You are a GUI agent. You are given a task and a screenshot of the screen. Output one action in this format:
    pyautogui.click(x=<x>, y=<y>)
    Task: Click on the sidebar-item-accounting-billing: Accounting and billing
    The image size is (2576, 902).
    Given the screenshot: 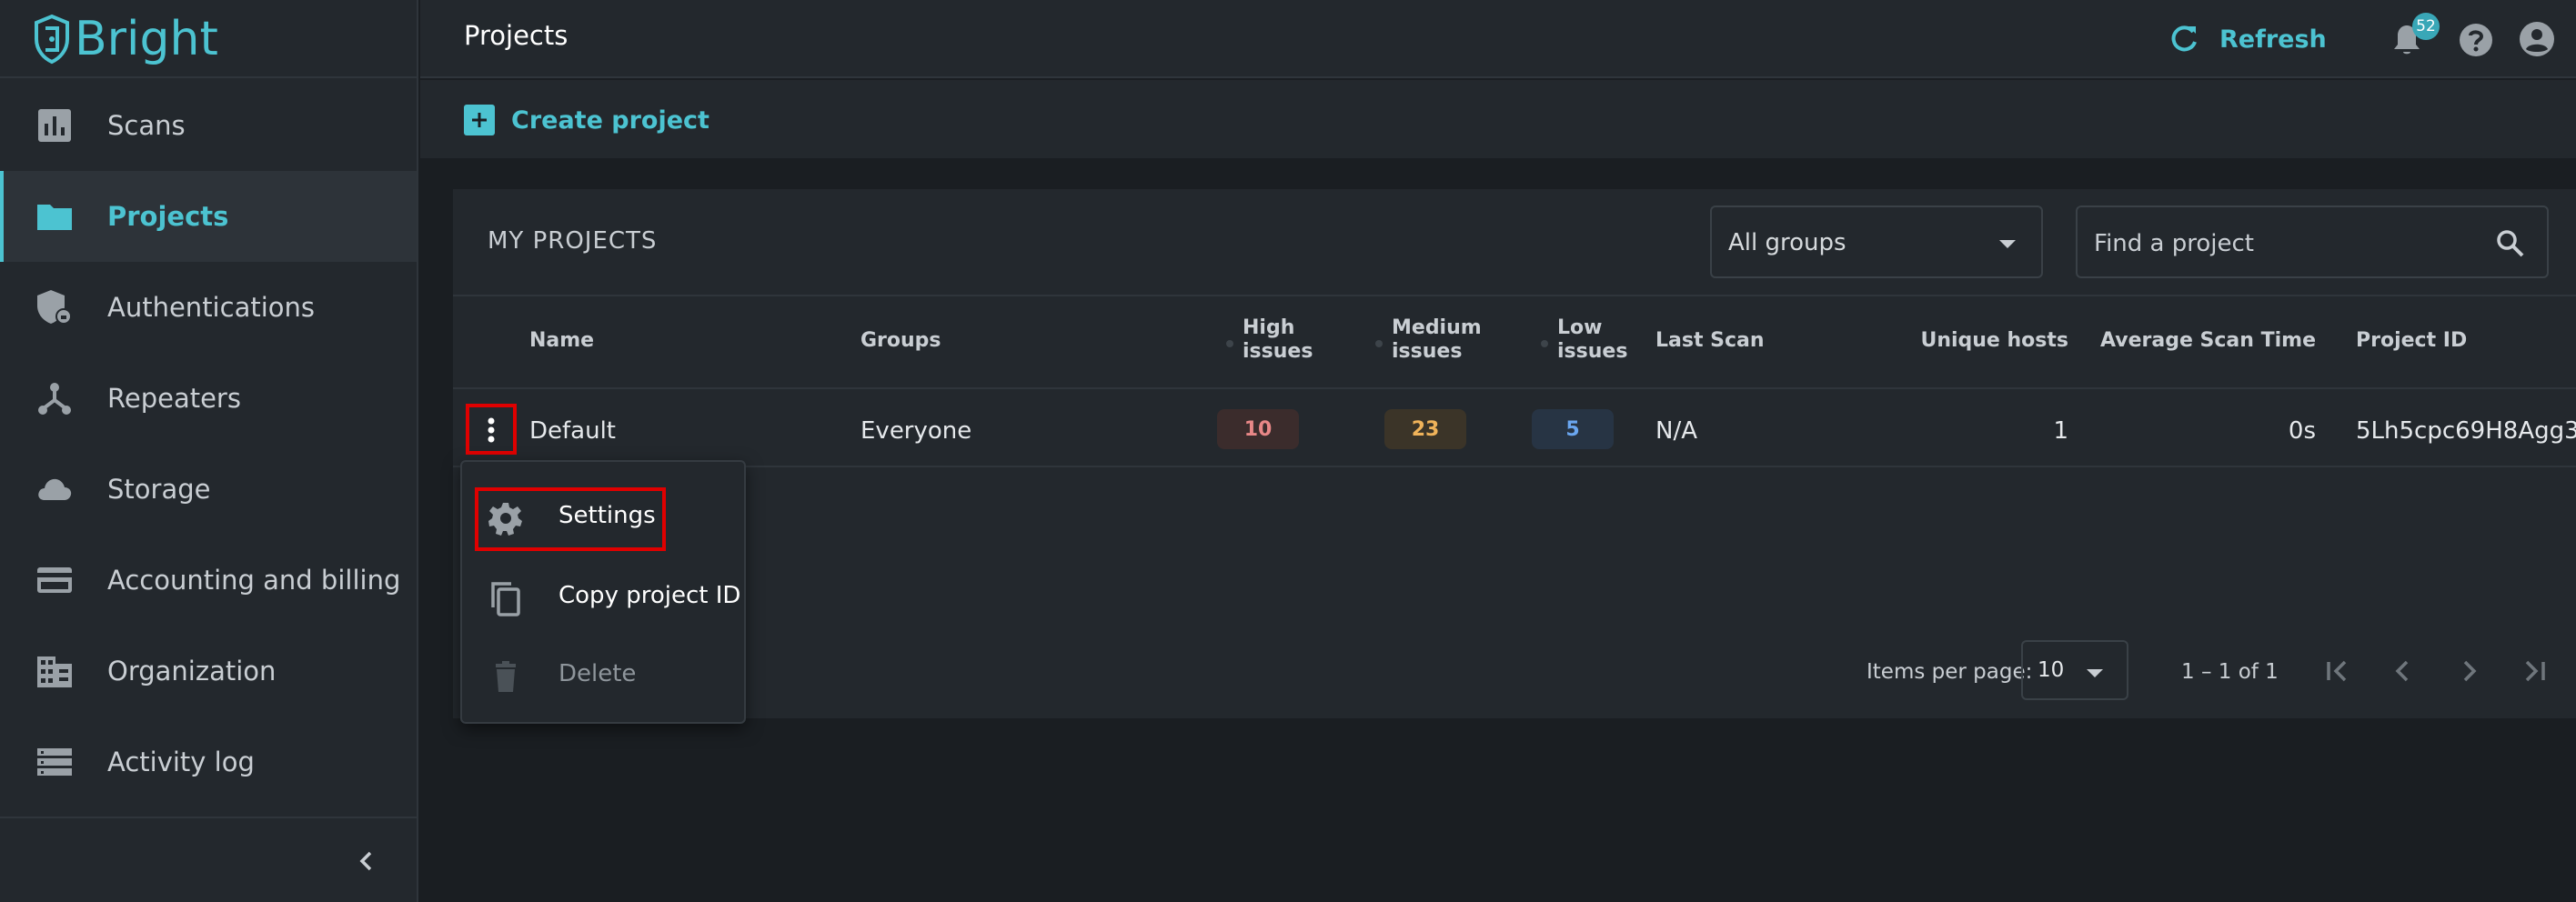 What is the action you would take?
    pyautogui.click(x=208, y=581)
    